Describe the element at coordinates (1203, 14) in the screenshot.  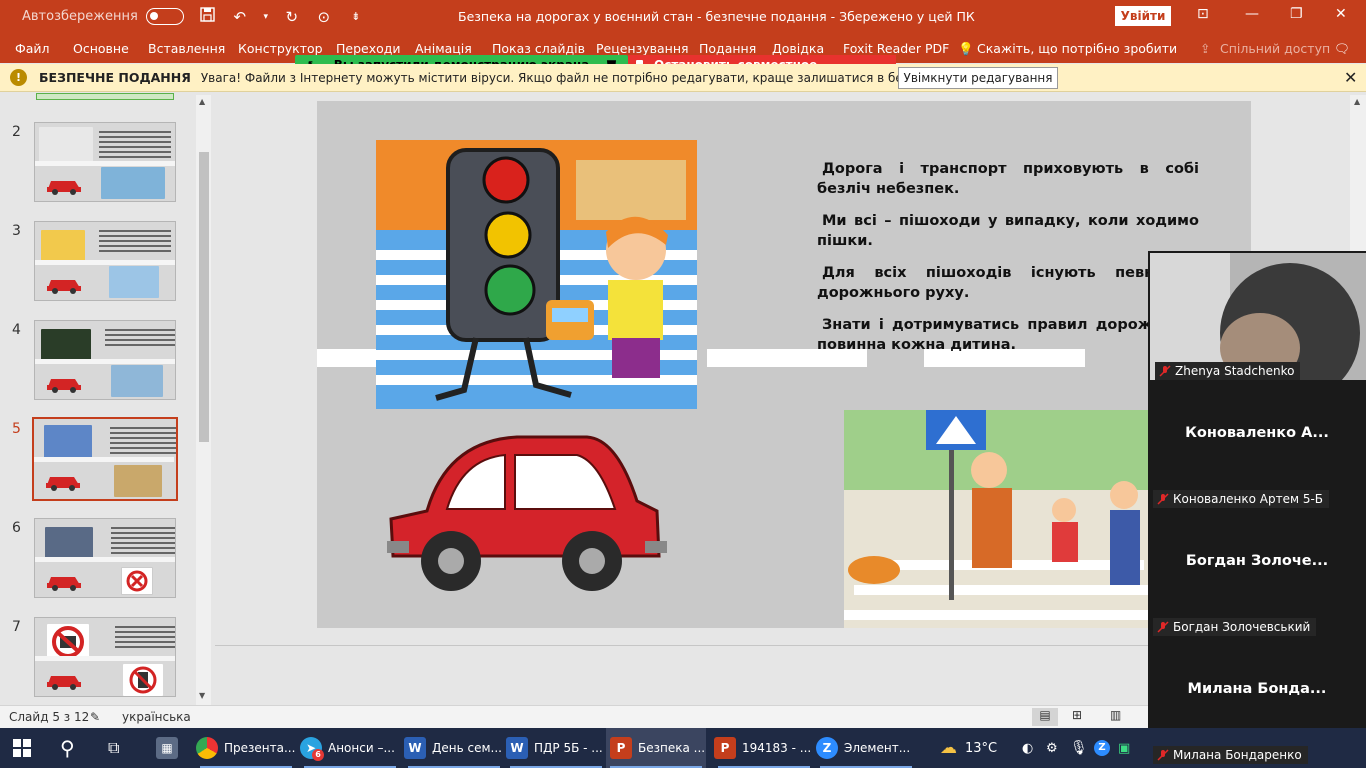
I see `ribbon-display-icon: ⊡` at that location.